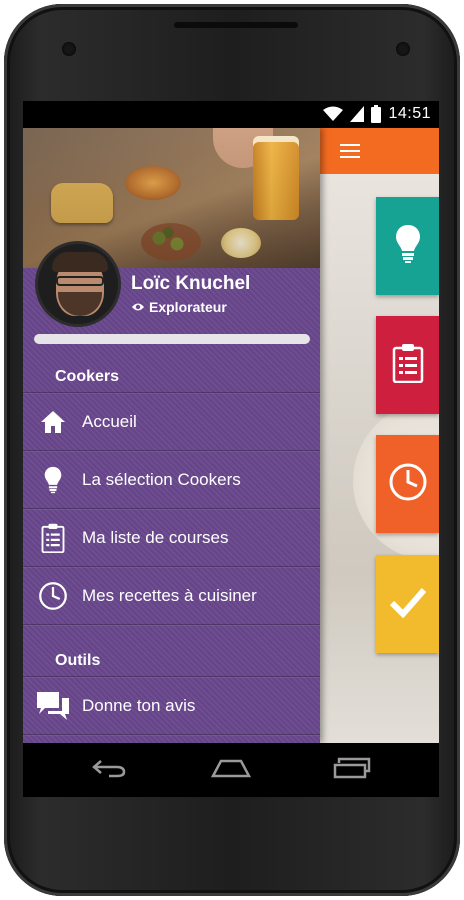 The width and height of the screenshot is (464, 900). What do you see at coordinates (87, 376) in the screenshot?
I see `section-header-cookers: Cookers` at bounding box center [87, 376].